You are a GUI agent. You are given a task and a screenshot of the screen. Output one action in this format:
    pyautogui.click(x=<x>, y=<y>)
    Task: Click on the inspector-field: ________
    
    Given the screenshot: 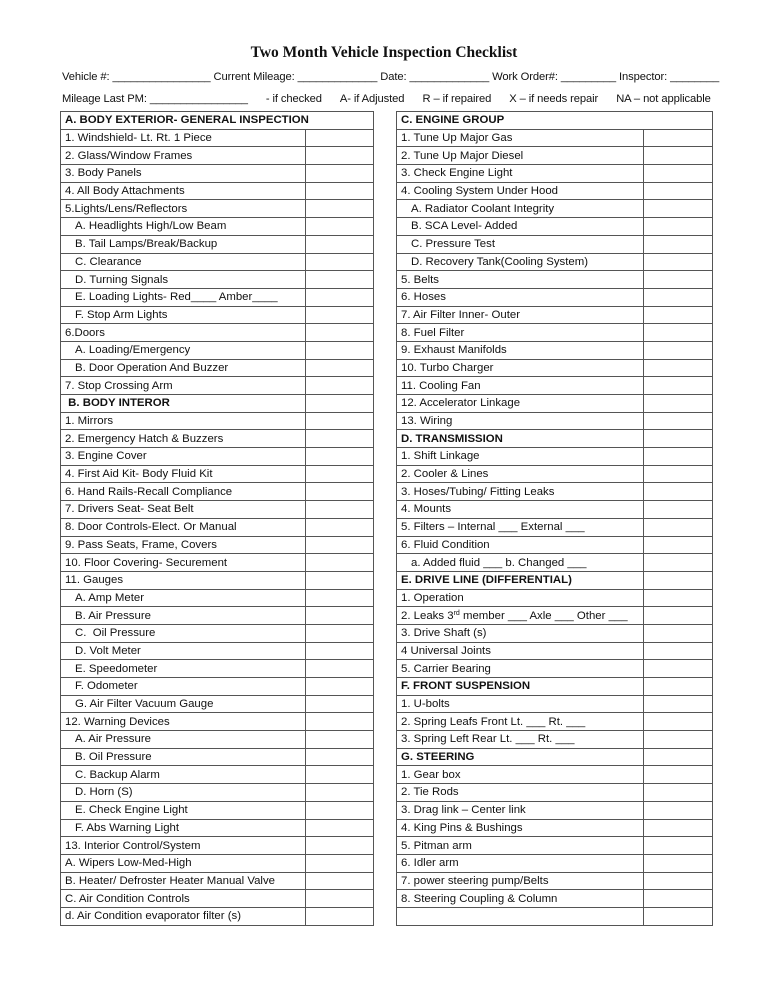 What is the action you would take?
    pyautogui.click(x=694, y=77)
    